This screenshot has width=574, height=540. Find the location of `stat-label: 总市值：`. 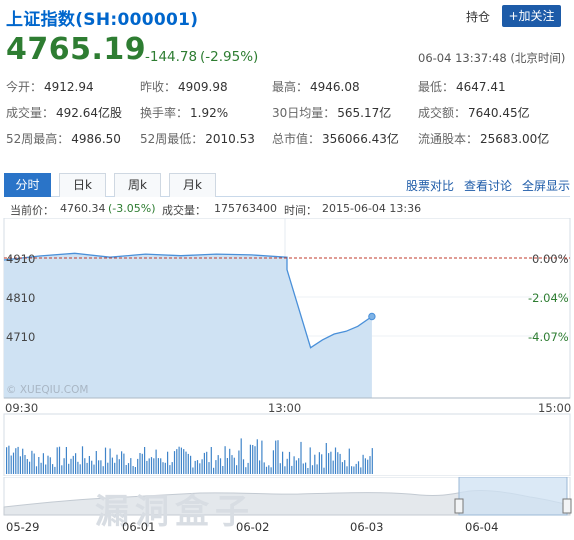

stat-label: 总市值： is located at coordinates (296, 139).